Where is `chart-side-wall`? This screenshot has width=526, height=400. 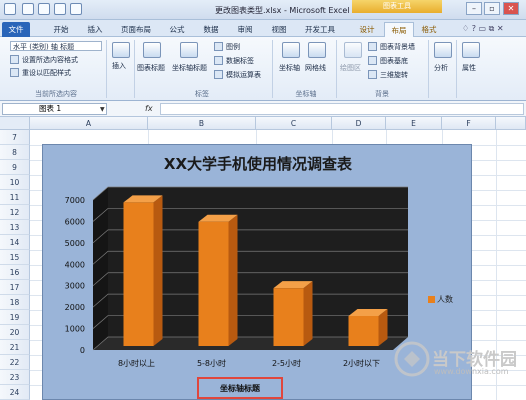
chart-side-wall is located at coordinates (100, 268).